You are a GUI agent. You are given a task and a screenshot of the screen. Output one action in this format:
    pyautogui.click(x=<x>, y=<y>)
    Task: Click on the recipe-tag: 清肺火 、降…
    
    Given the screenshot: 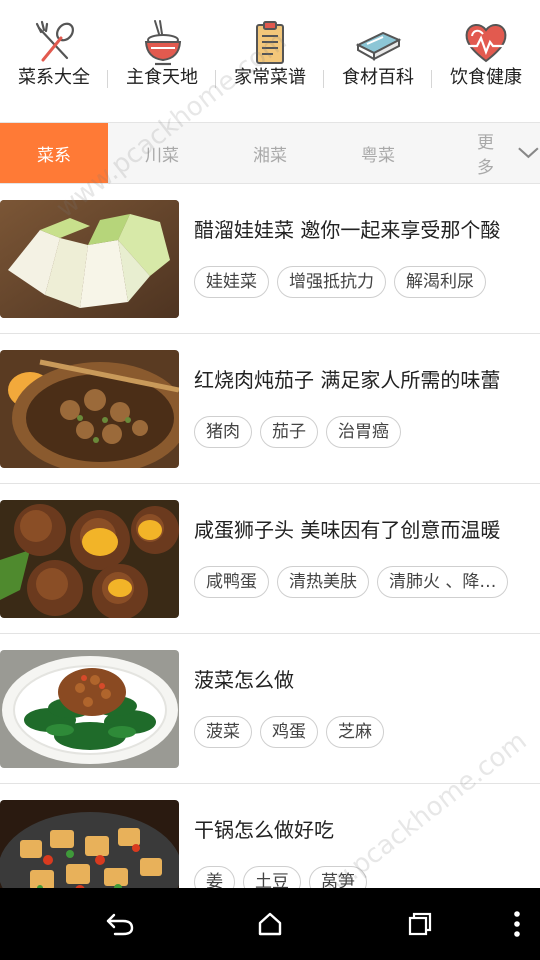 What is the action you would take?
    pyautogui.click(x=443, y=582)
    